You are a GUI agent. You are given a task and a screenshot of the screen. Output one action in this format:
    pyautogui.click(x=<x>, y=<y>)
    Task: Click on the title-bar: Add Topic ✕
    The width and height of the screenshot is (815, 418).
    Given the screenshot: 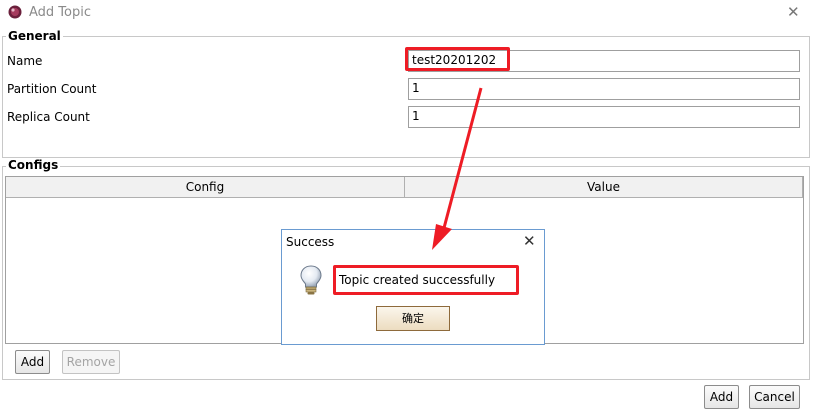 What is the action you would take?
    pyautogui.click(x=407, y=13)
    